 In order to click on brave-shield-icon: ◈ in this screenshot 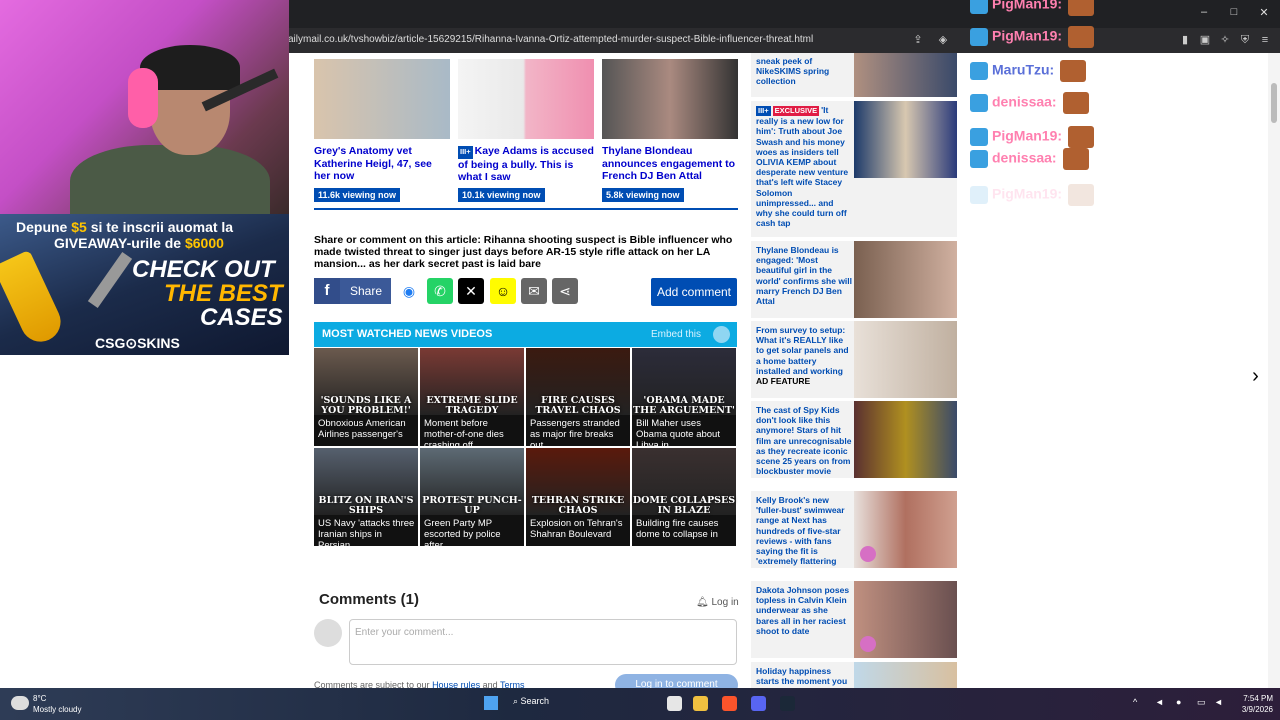, I will do `click(943, 40)`.